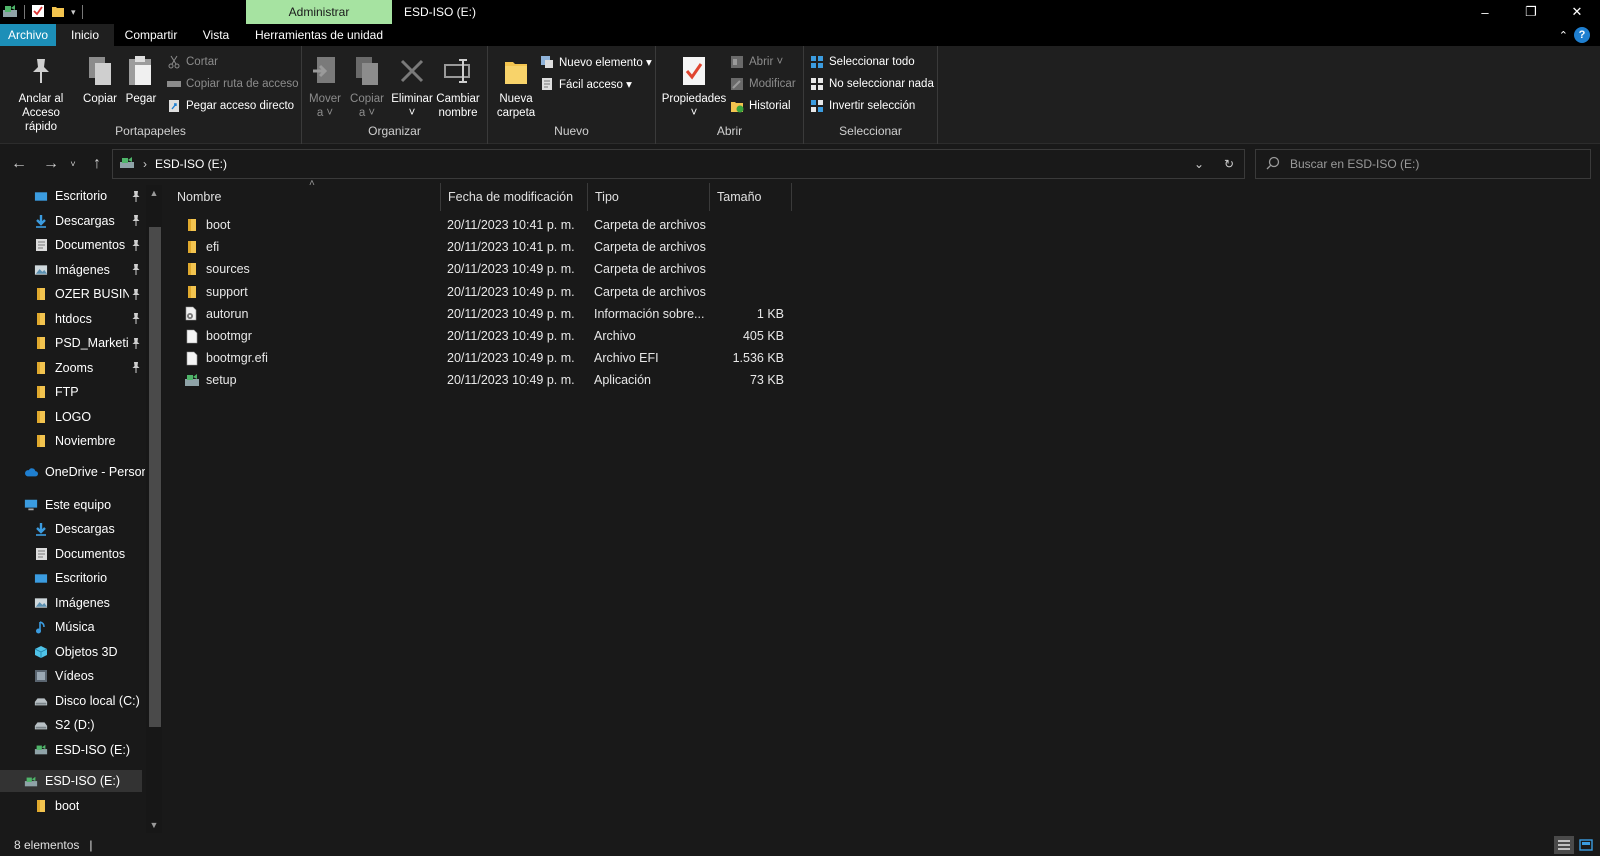 This screenshot has width=1600, height=856. Describe the element at coordinates (19, 164) in the screenshot. I see `back-button: ←` at that location.